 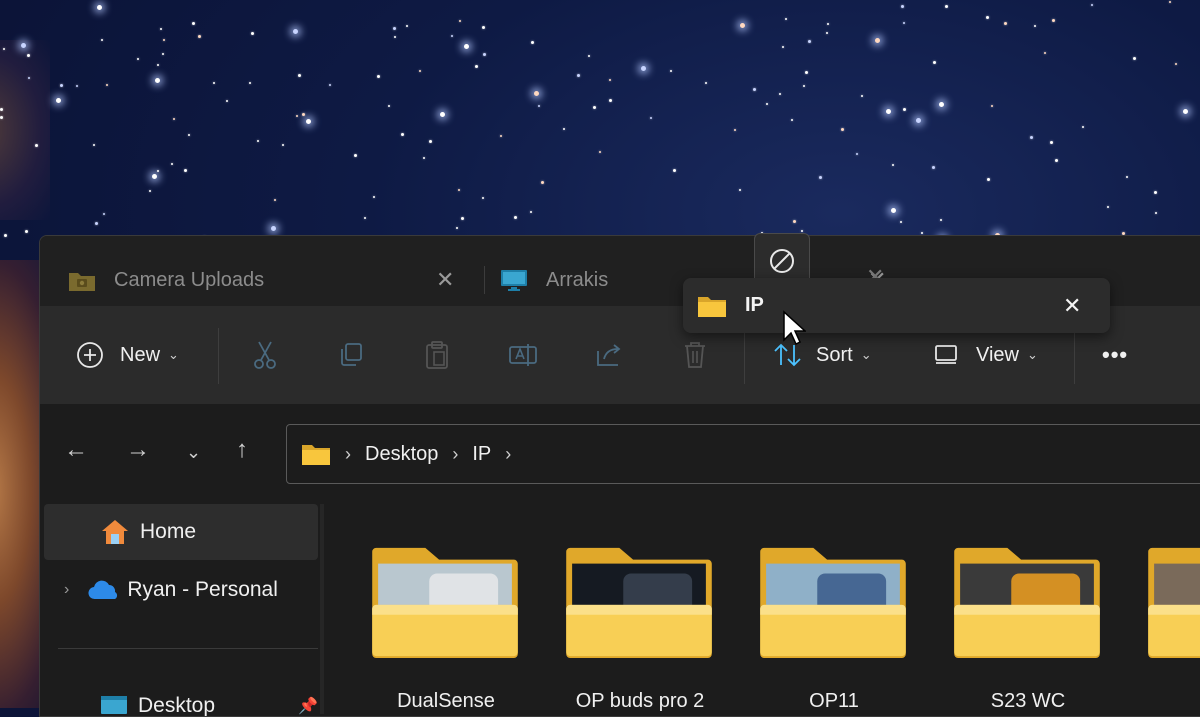 What do you see at coordinates (1032, 354) in the screenshot?
I see `chevron-down-icon: ⌄` at bounding box center [1032, 354].